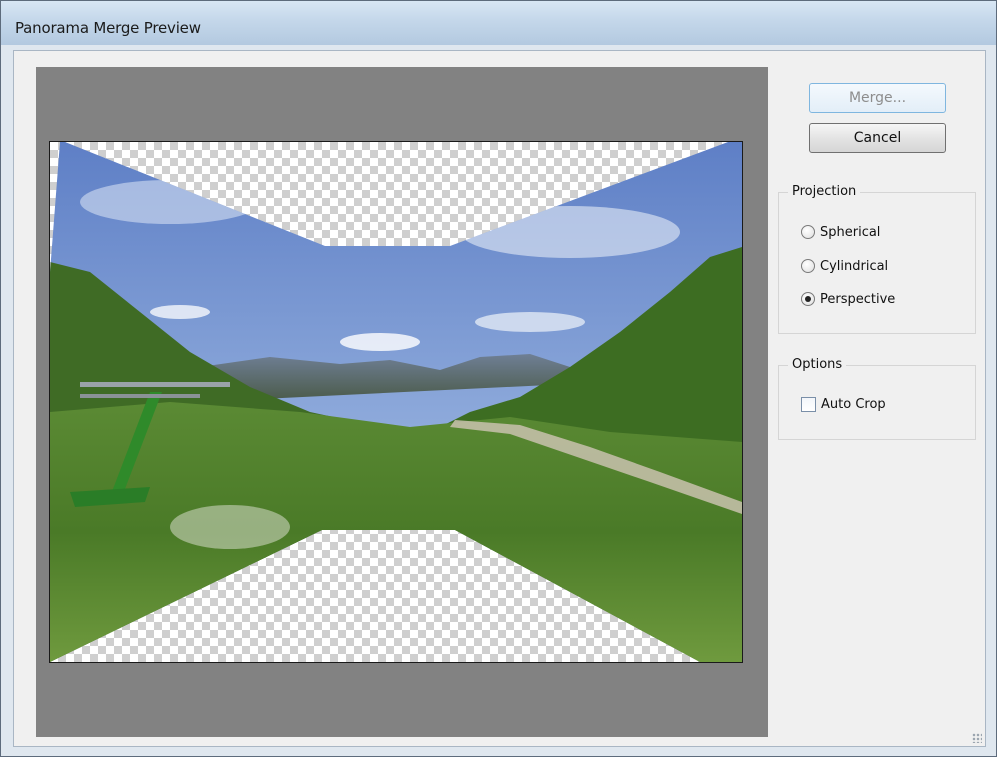  Describe the element at coordinates (498, 23) in the screenshot. I see `title-bar: Panorama Merge Preview` at that location.